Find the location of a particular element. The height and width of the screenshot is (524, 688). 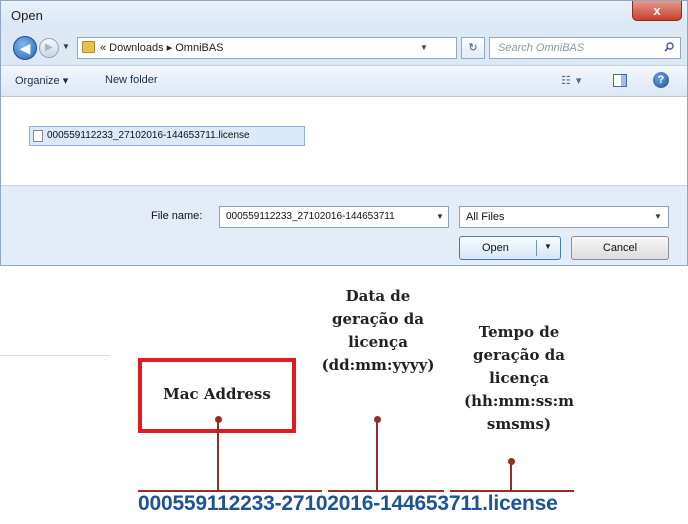

mac-address-label: Mac Address is located at coordinates (217, 394).